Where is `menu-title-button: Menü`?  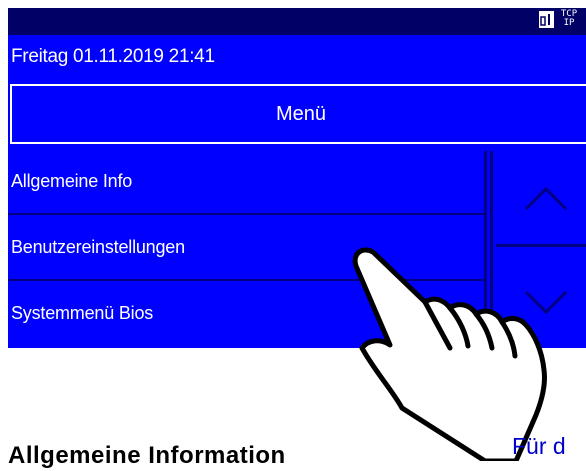 menu-title-button: Menü is located at coordinates (298, 114).